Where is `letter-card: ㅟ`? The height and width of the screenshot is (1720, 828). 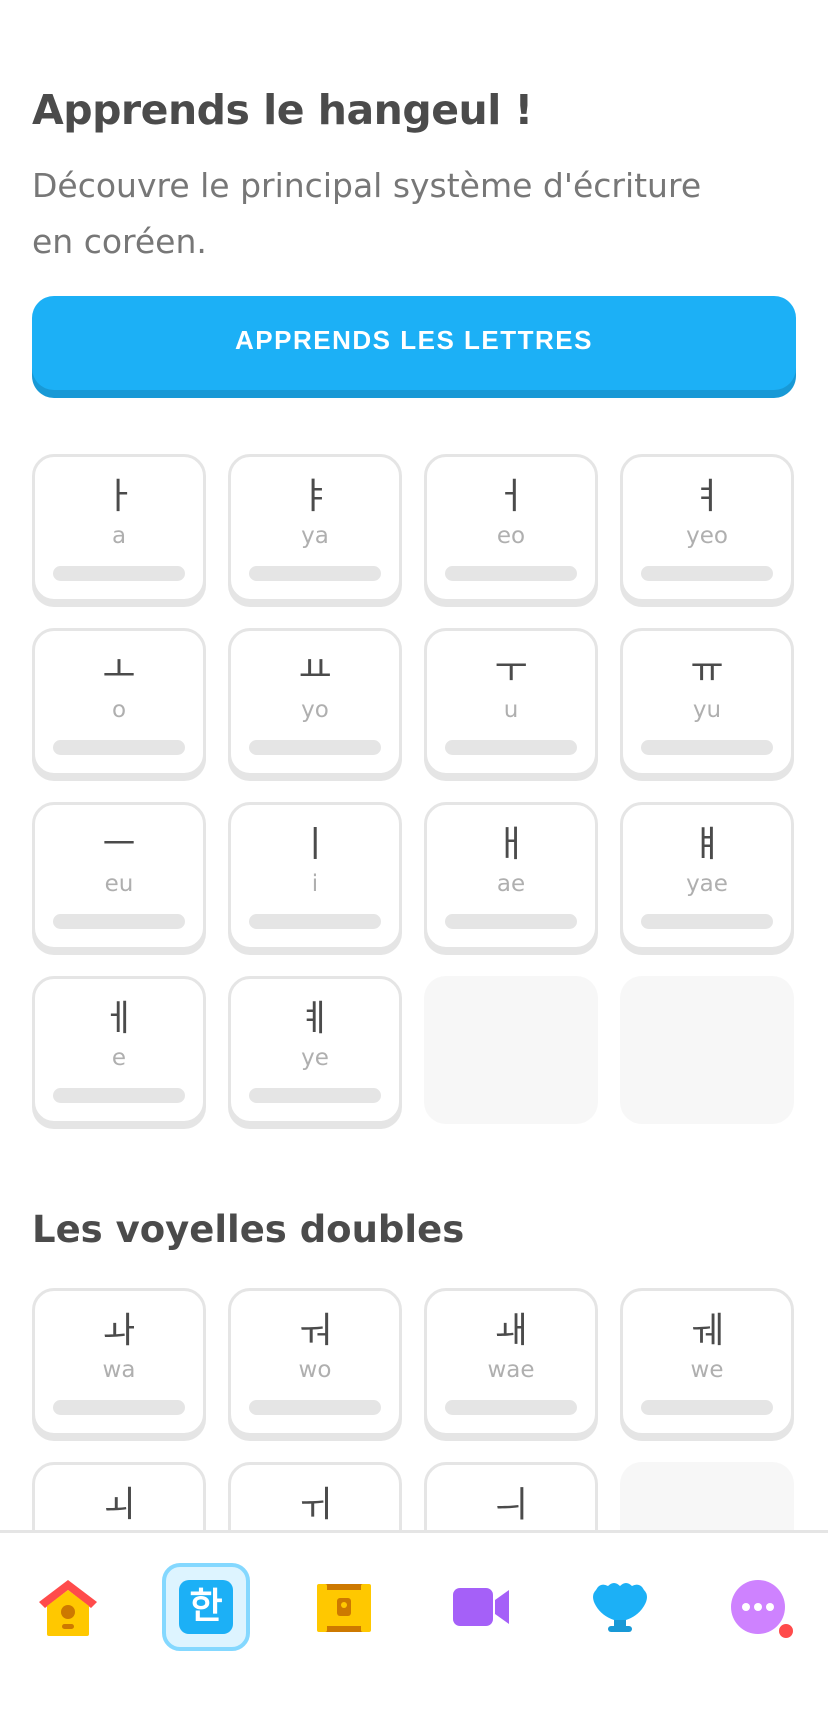
letter-card: ㅟ is located at coordinates (315, 1496).